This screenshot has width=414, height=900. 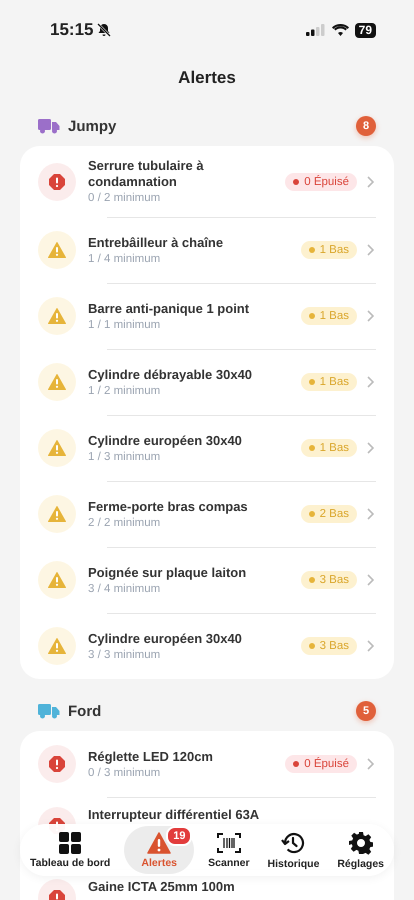 I want to click on item-name: Ferme-porte bras compas, so click(x=168, y=506).